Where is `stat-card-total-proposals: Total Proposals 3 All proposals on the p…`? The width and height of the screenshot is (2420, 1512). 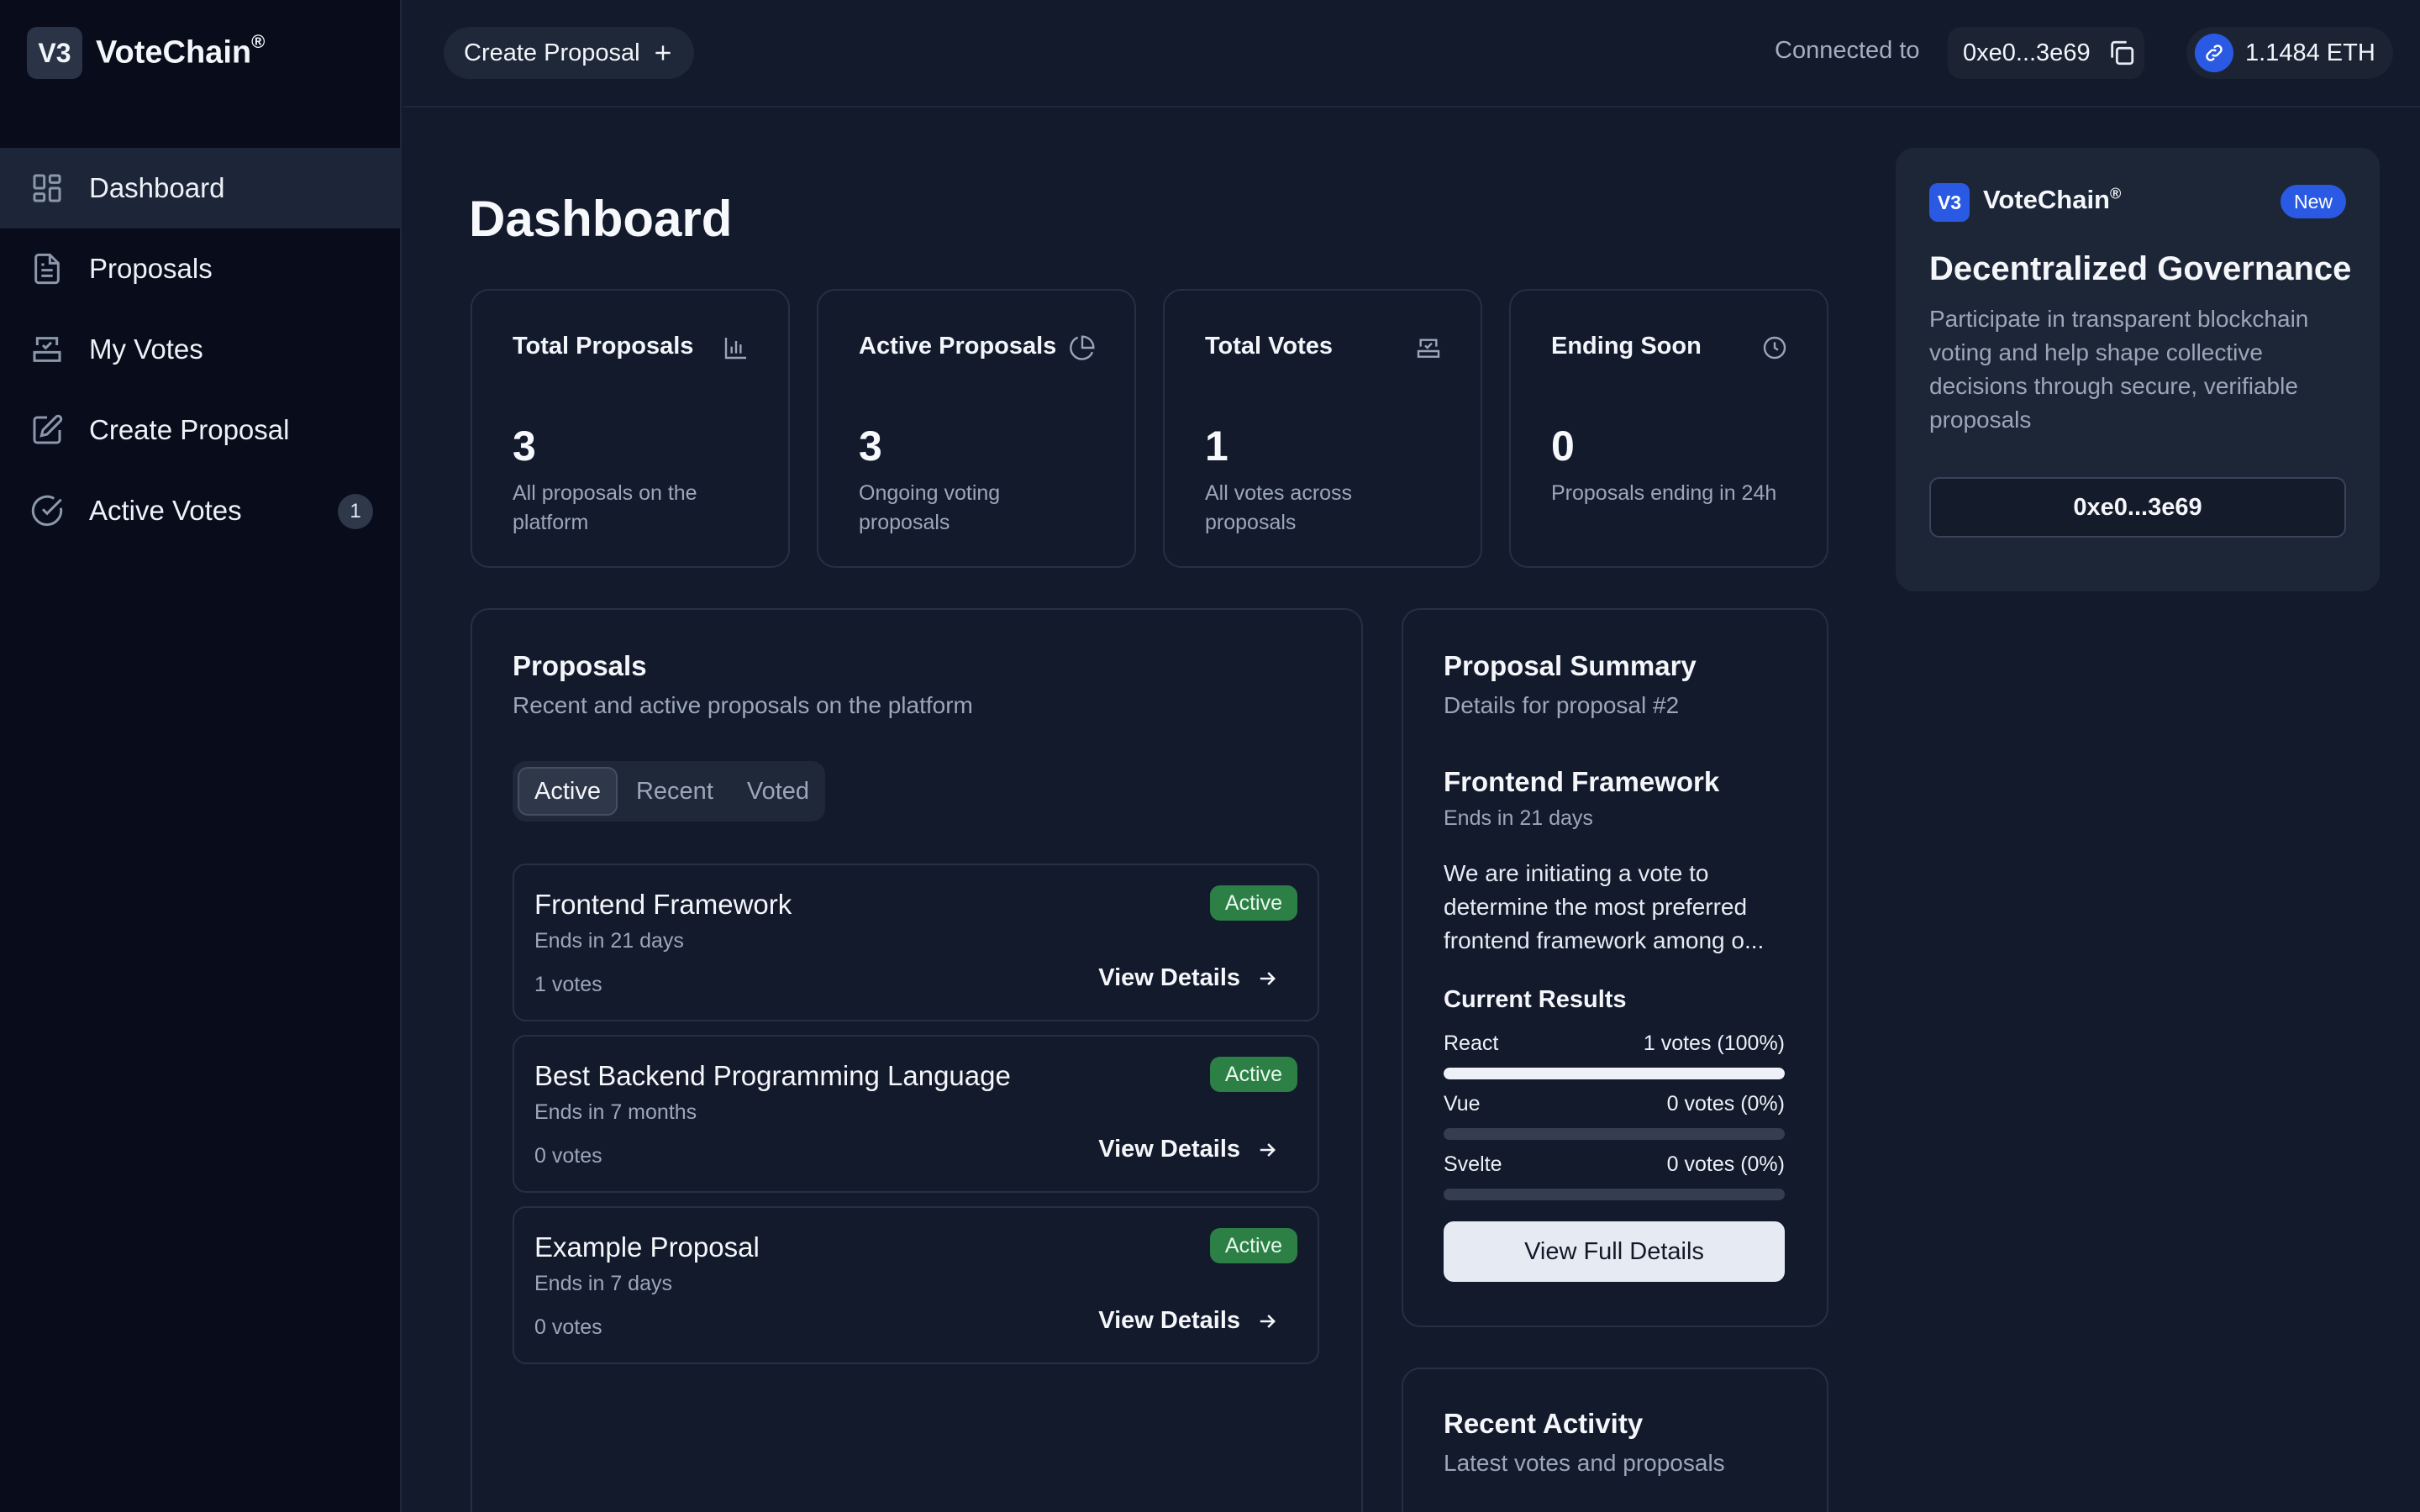 stat-card-total-proposals: Total Proposals 3 All proposals on the p… is located at coordinates (630, 428).